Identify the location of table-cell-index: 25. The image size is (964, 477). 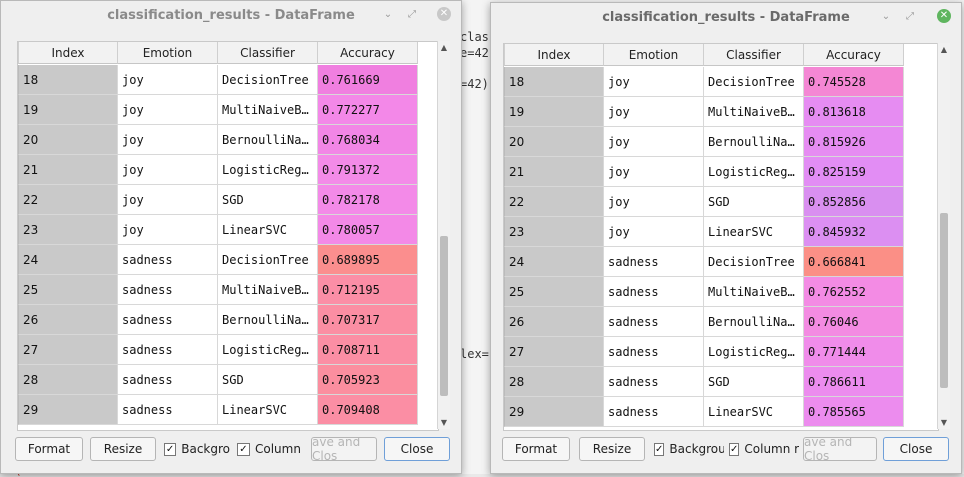
(554, 292).